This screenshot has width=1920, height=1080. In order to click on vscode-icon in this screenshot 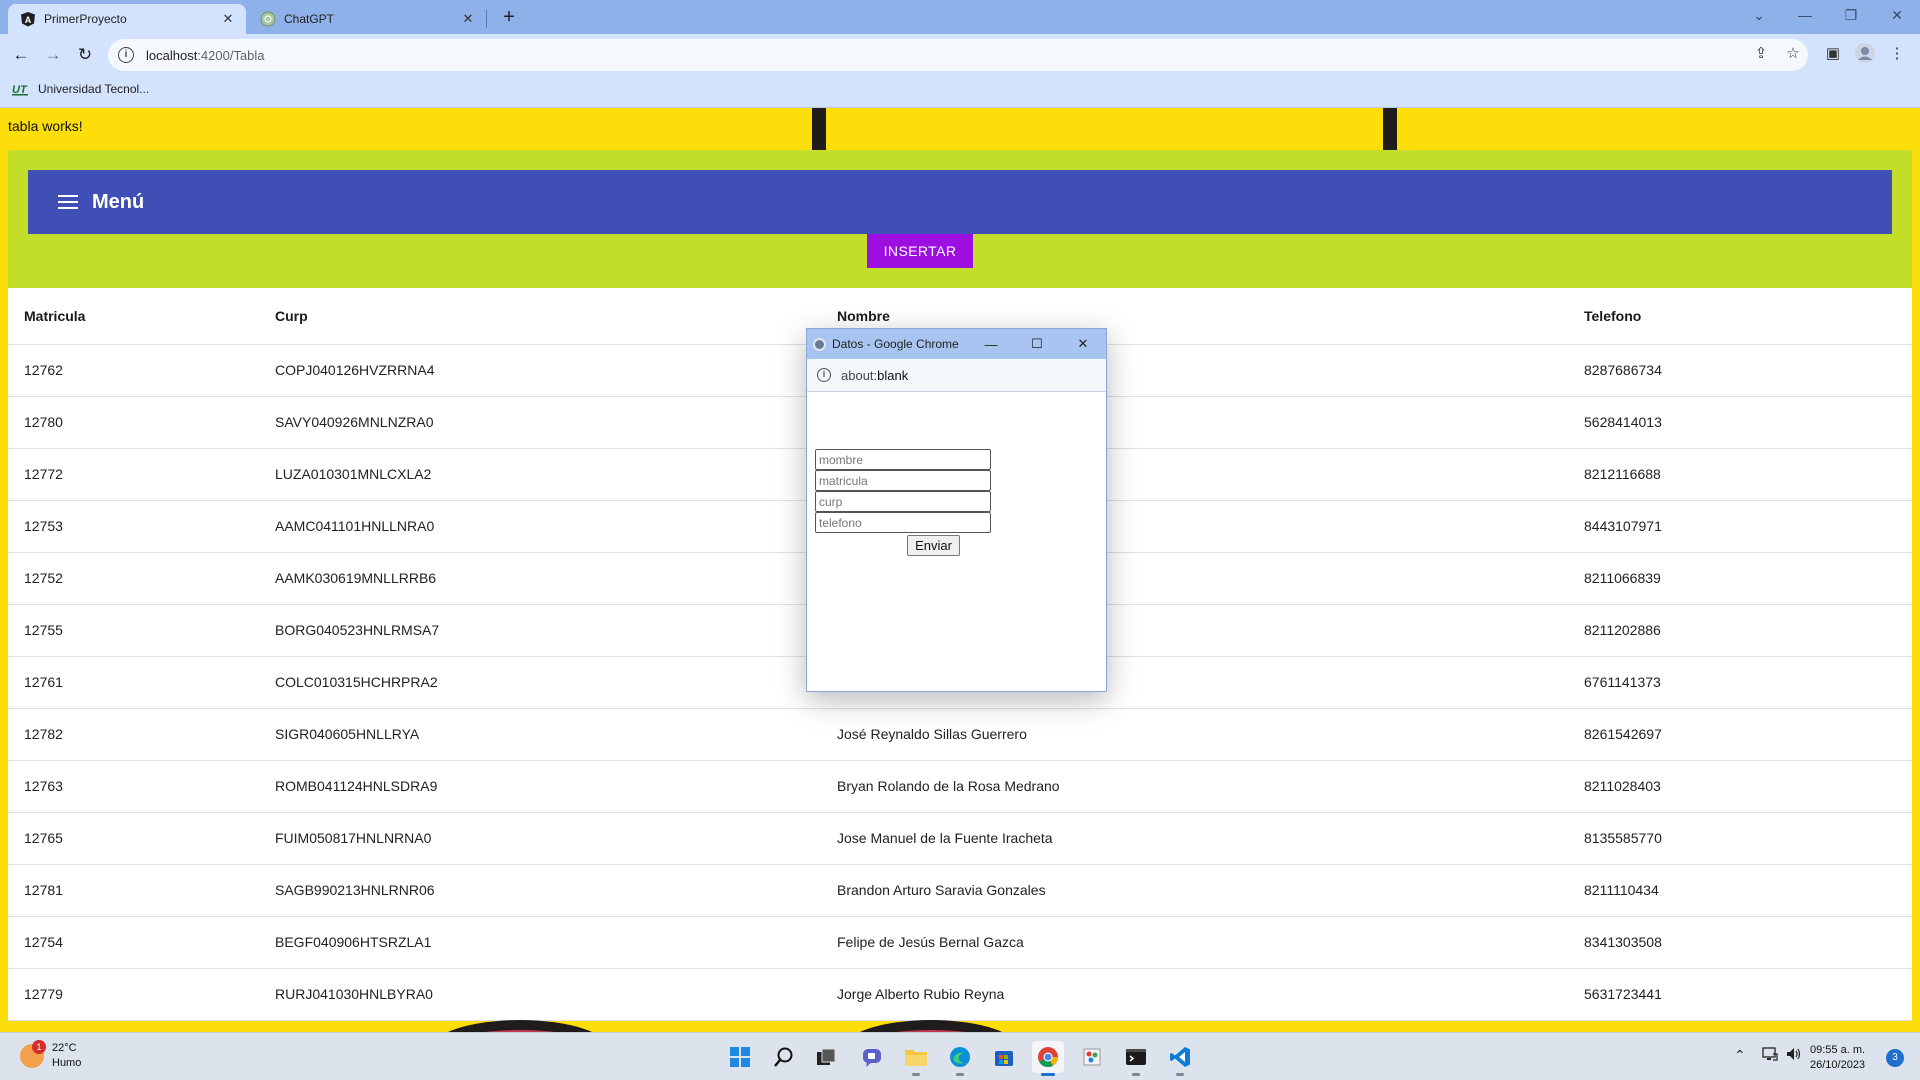, I will do `click(1180, 1058)`.